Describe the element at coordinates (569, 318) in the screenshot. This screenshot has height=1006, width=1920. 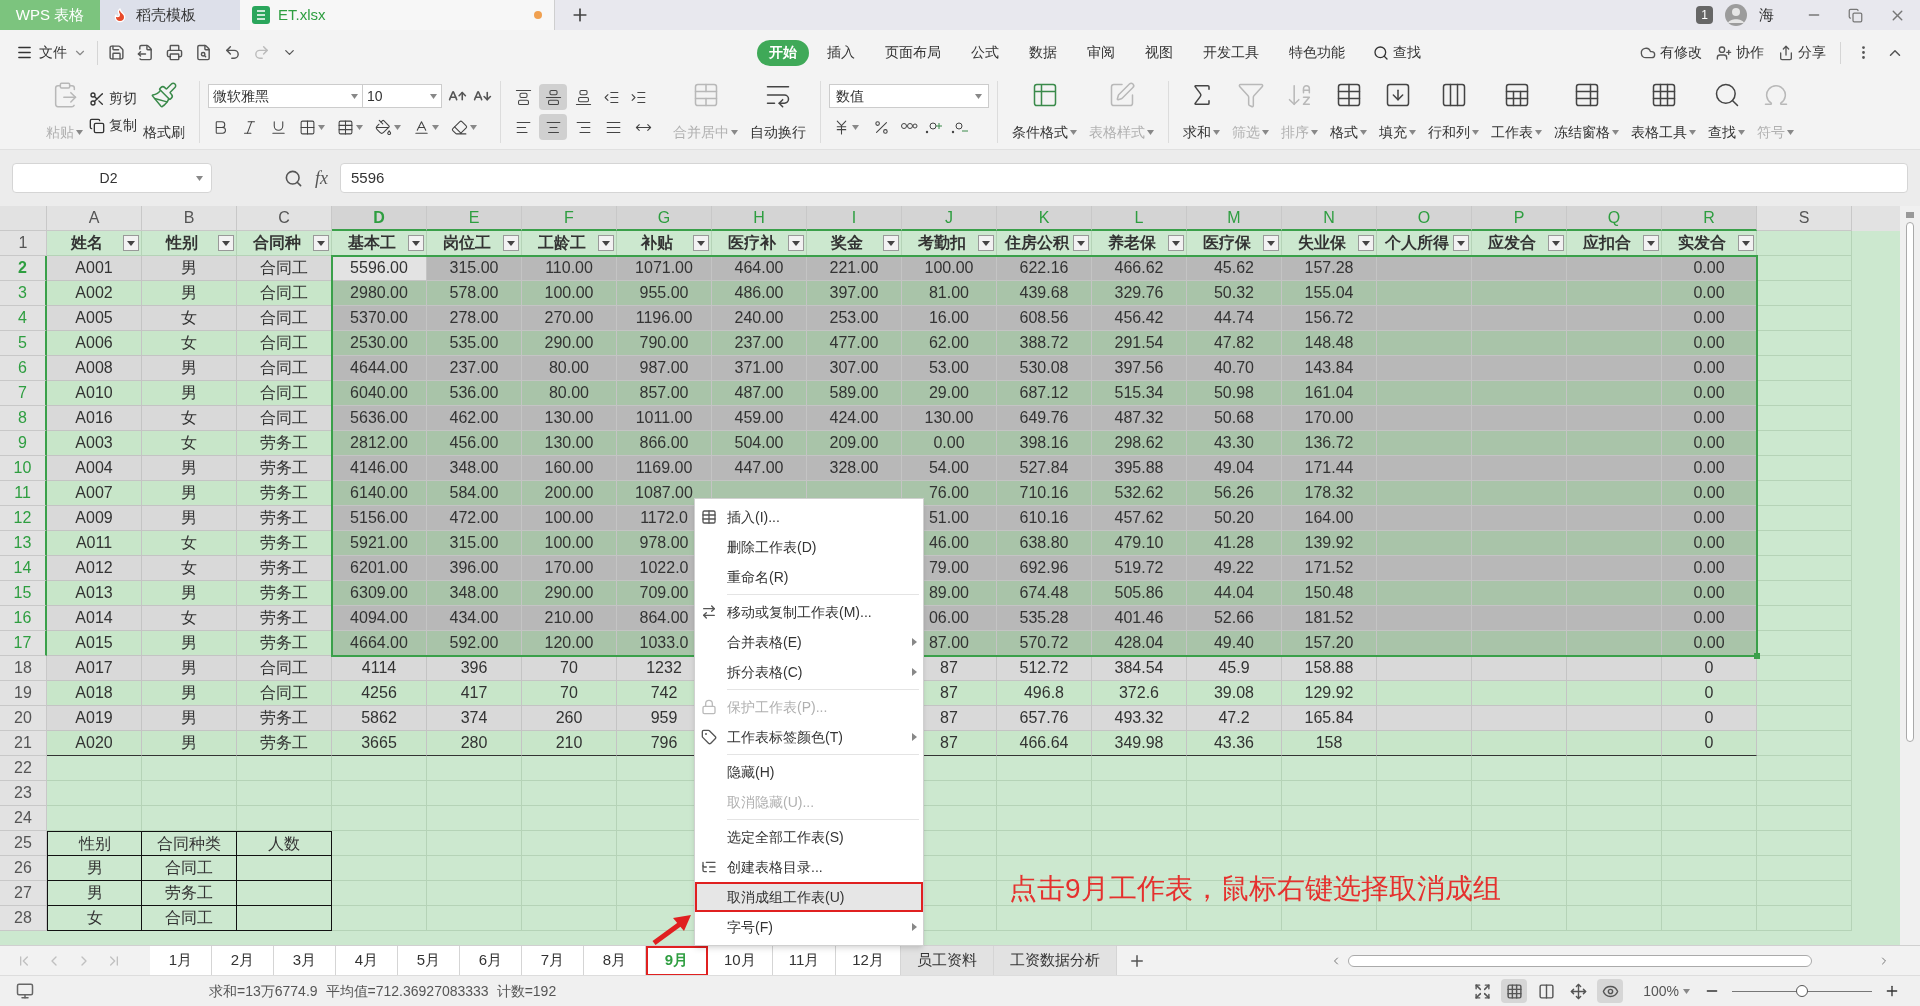
I see `table-cell: 270.00` at that location.